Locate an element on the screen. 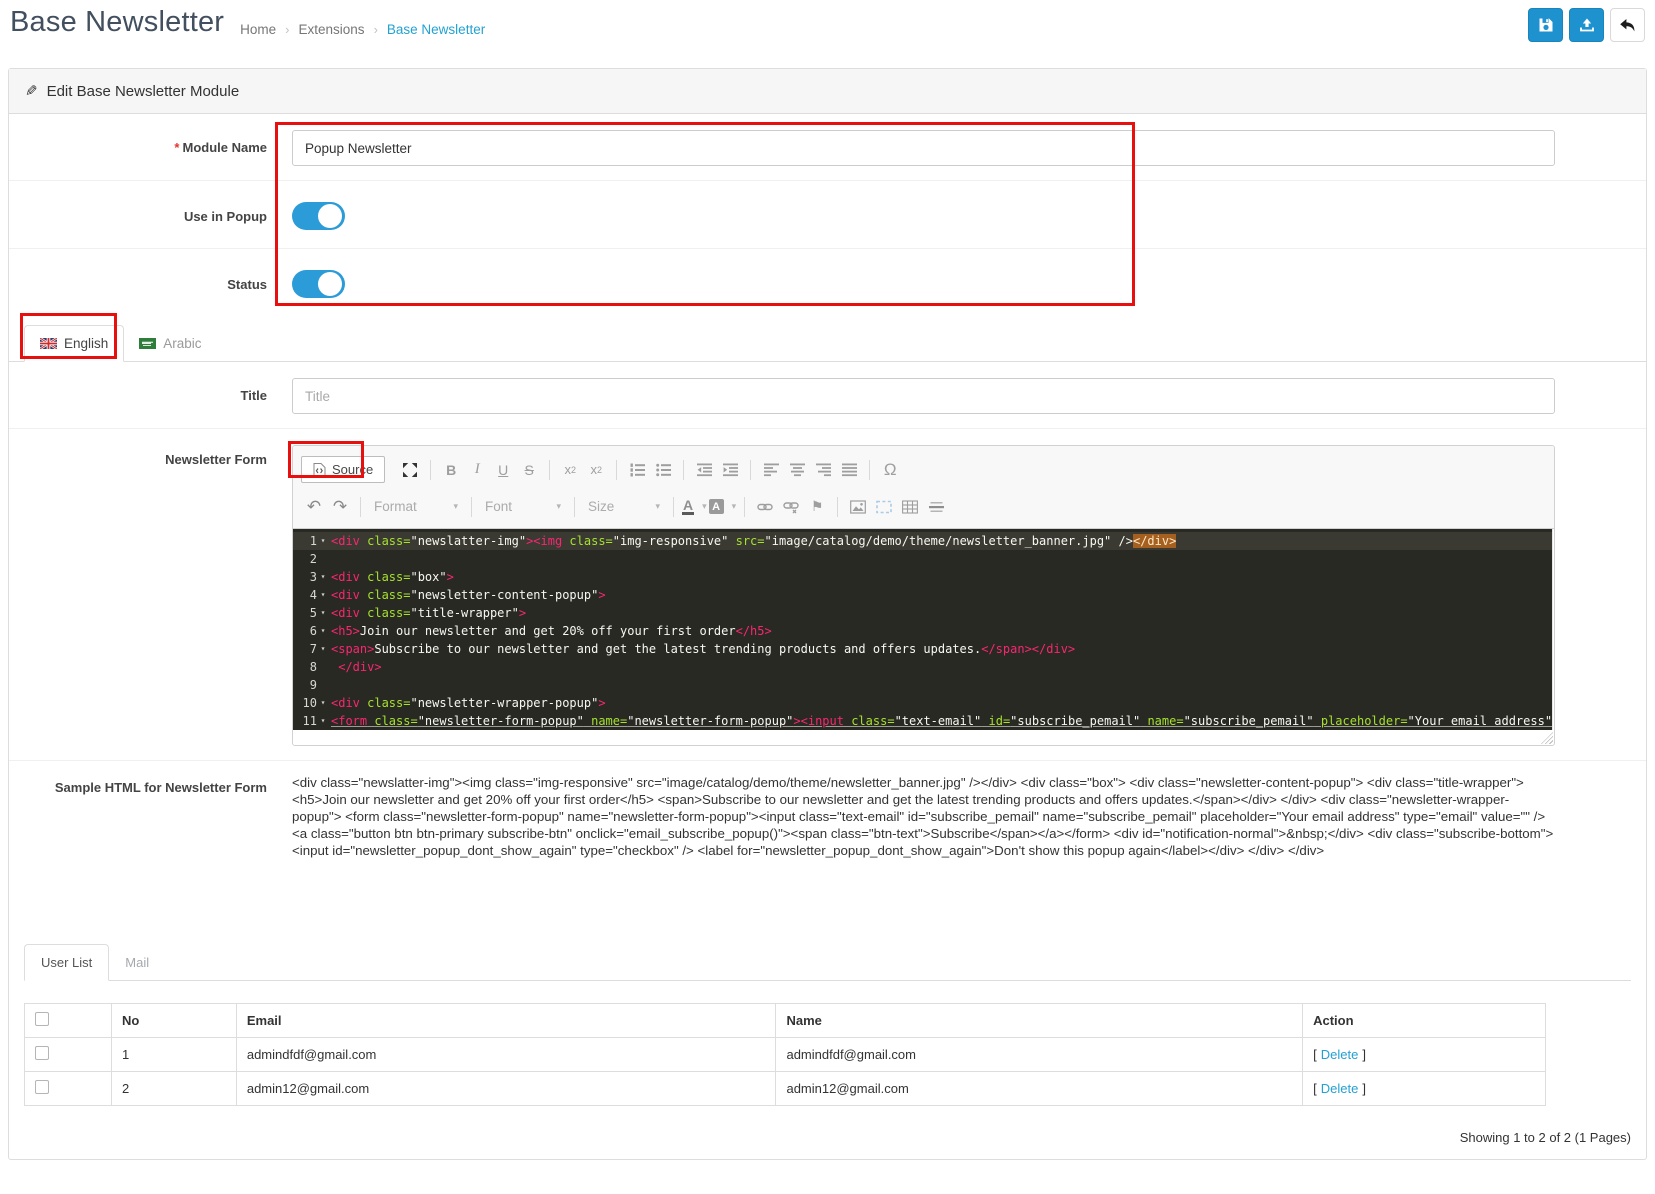 The height and width of the screenshot is (1194, 1655). panel-heading-text: Edit Base Newsletter Module is located at coordinates (143, 91).